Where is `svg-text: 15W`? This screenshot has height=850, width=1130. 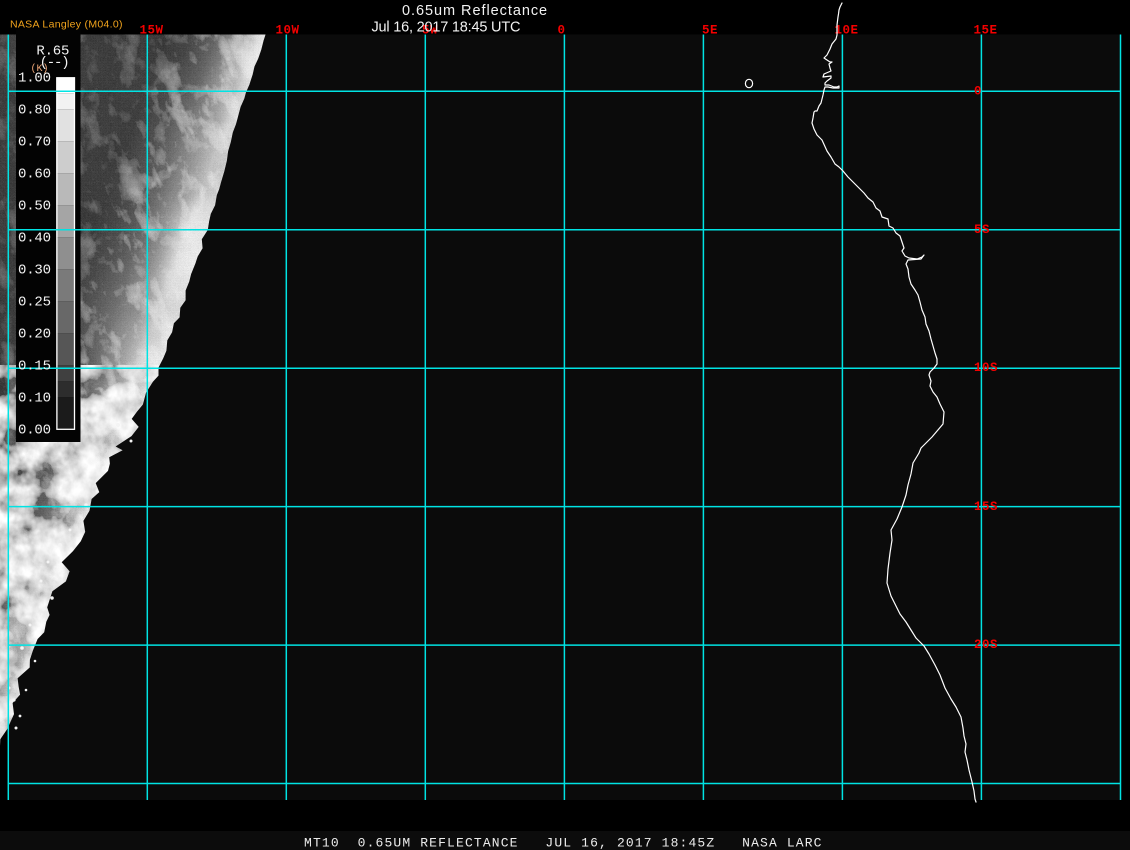 svg-text: 15W is located at coordinates (151, 31).